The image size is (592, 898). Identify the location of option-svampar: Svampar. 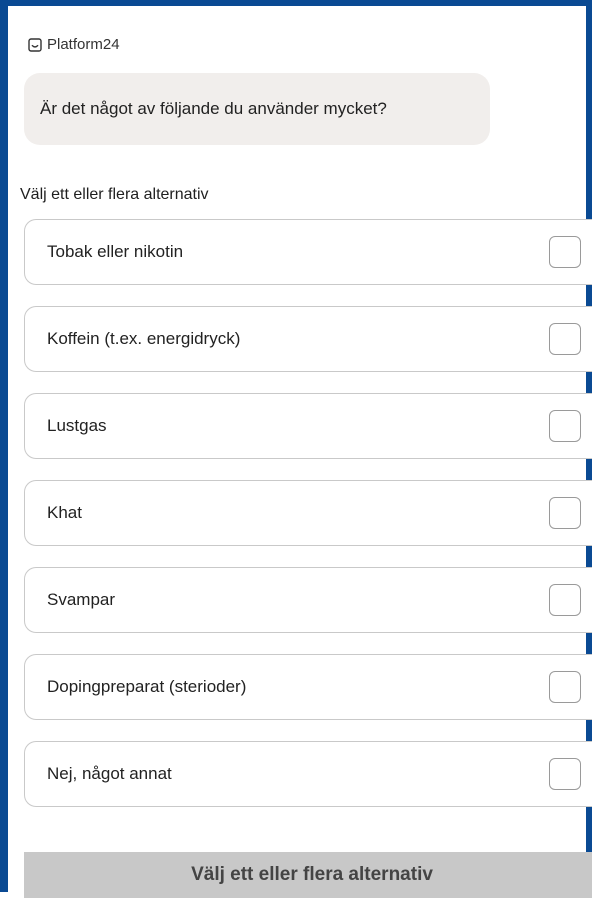
(308, 600).